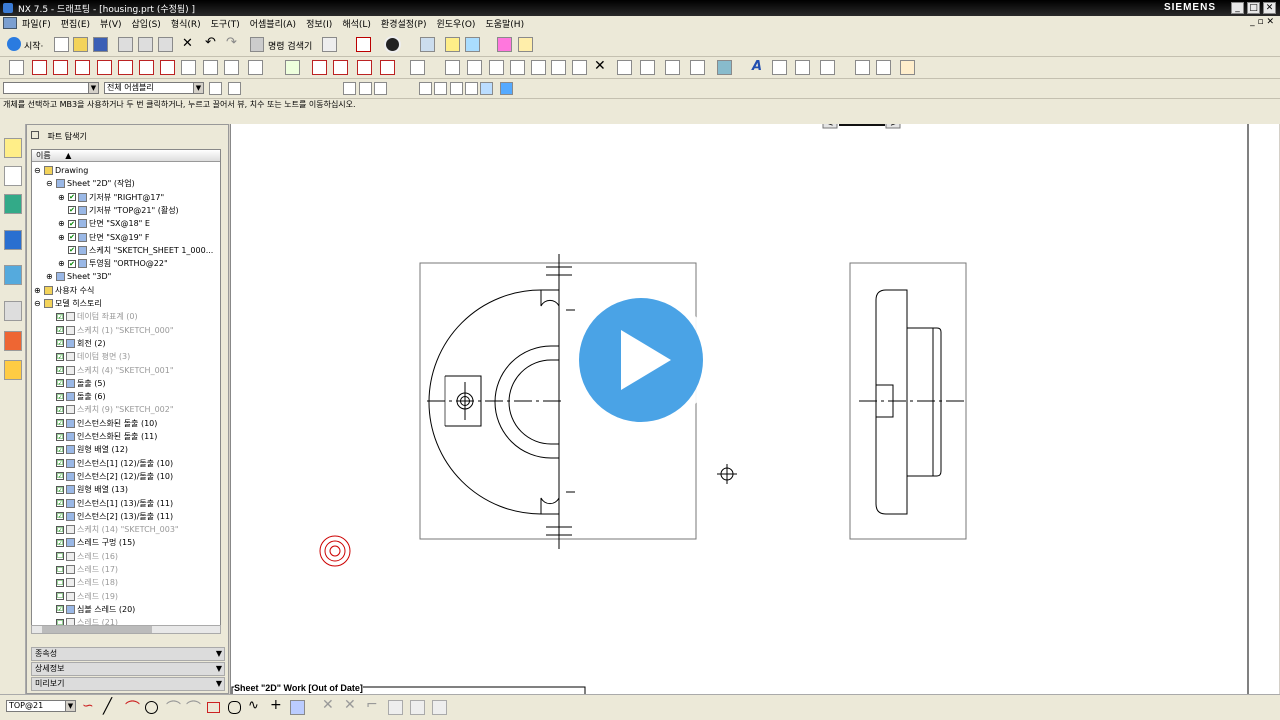 This screenshot has height=720, width=1280. I want to click on panel-dependencies: 종속성 ▼, so click(128, 654).